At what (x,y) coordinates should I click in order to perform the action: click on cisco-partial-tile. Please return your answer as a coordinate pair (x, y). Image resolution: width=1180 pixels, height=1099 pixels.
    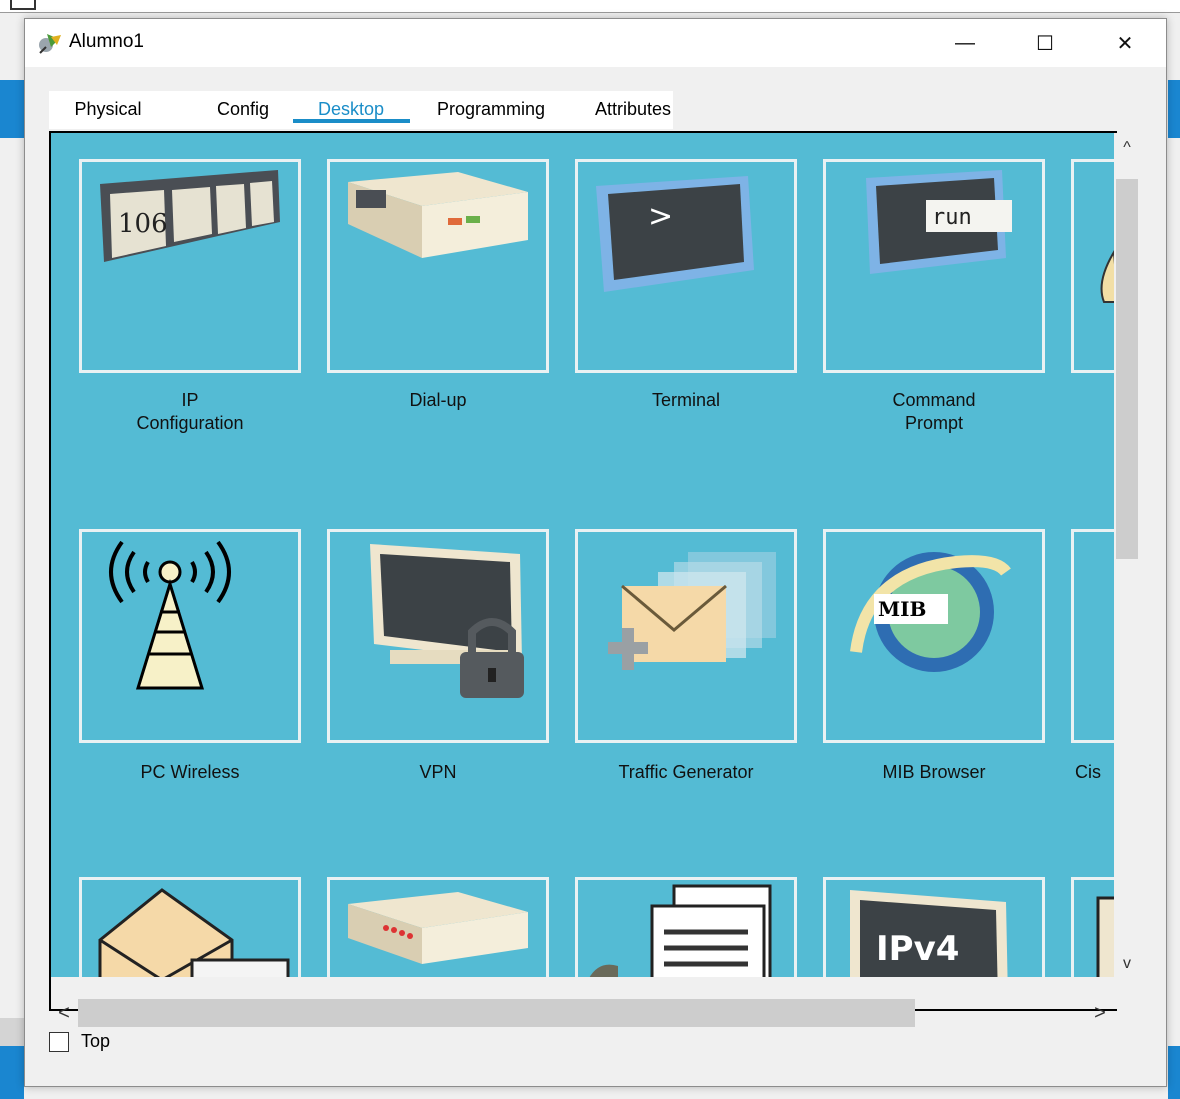
    Looking at the image, I should click on (1093, 636).